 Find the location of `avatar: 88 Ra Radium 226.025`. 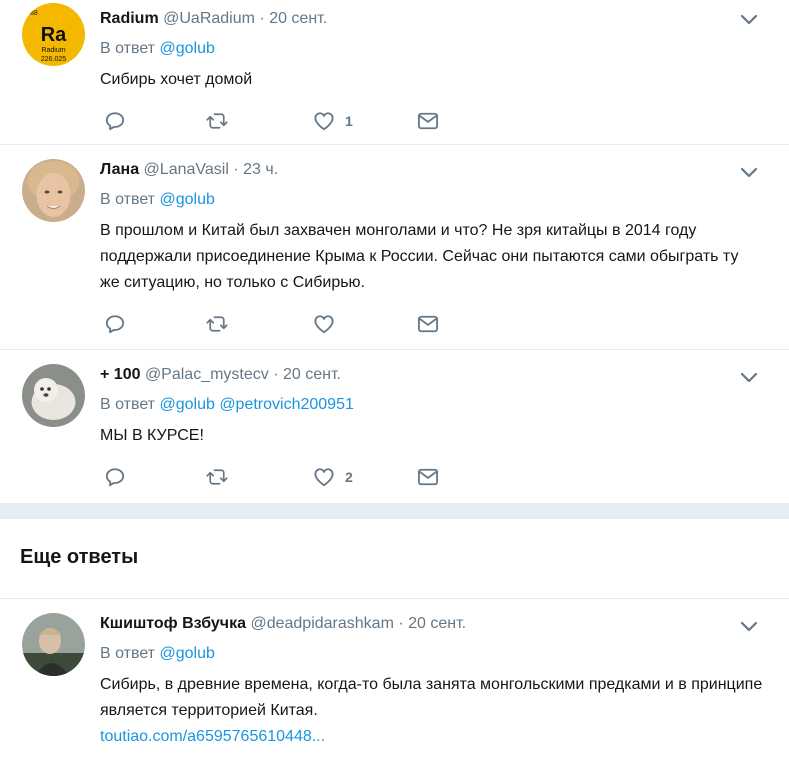

avatar: 88 Ra Radium 226.025 is located at coordinates (53, 34).